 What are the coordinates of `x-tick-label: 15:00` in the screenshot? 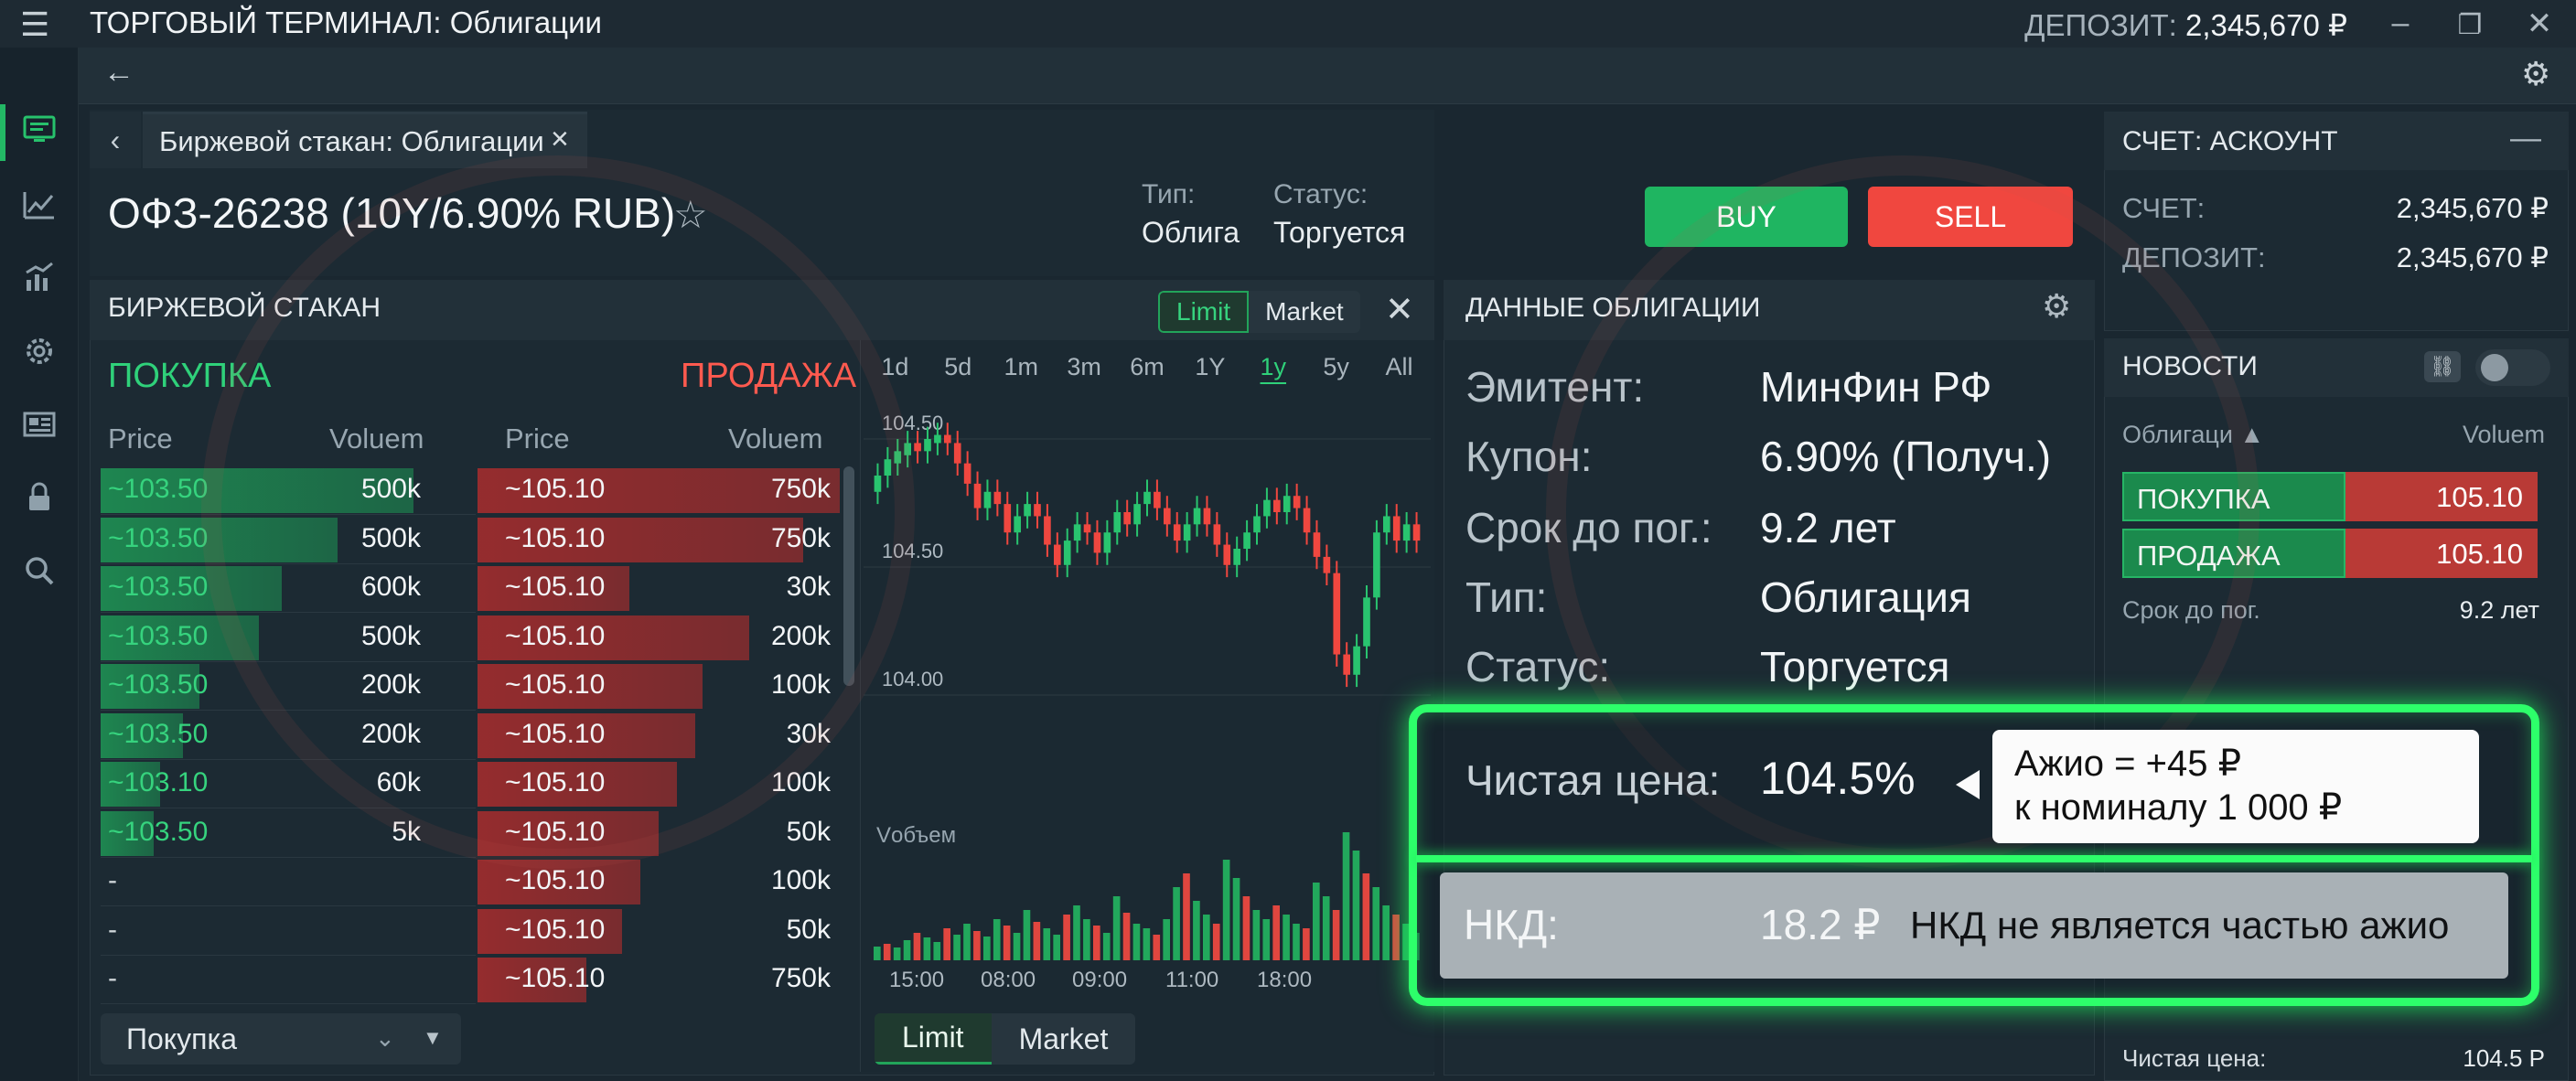 It's located at (917, 980).